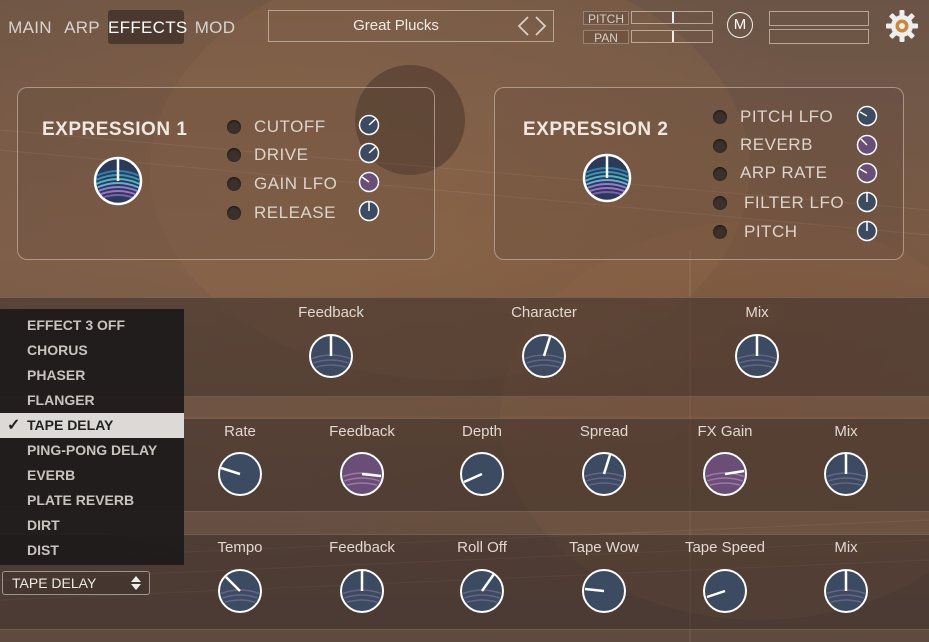  I want to click on pan-slider, so click(672, 36).